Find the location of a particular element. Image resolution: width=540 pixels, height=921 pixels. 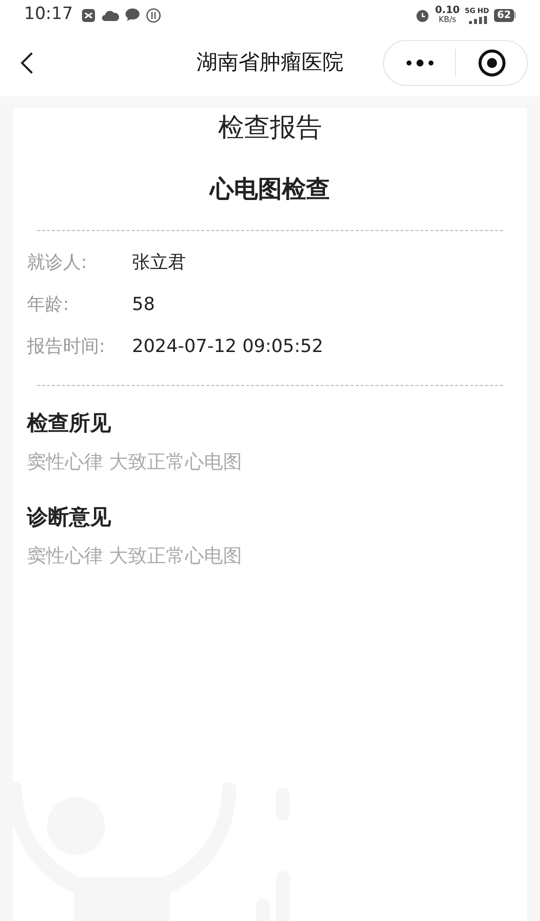

chat-bubble-icon is located at coordinates (132, 15).